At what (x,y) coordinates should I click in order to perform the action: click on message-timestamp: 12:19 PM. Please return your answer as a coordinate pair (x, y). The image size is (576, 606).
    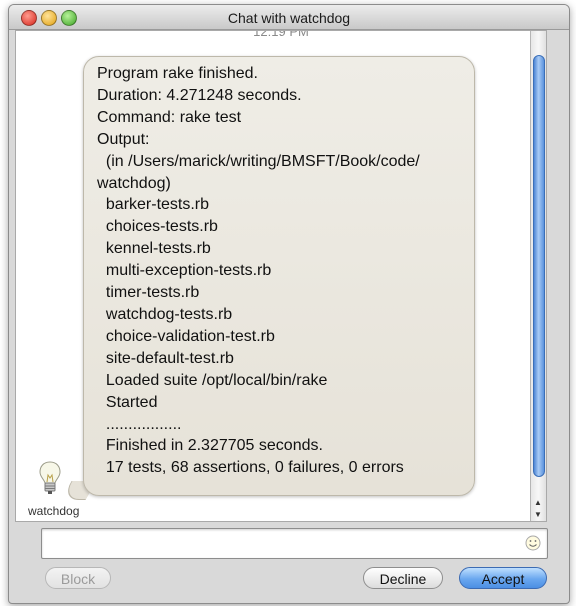
    Looking at the image, I should click on (281, 34).